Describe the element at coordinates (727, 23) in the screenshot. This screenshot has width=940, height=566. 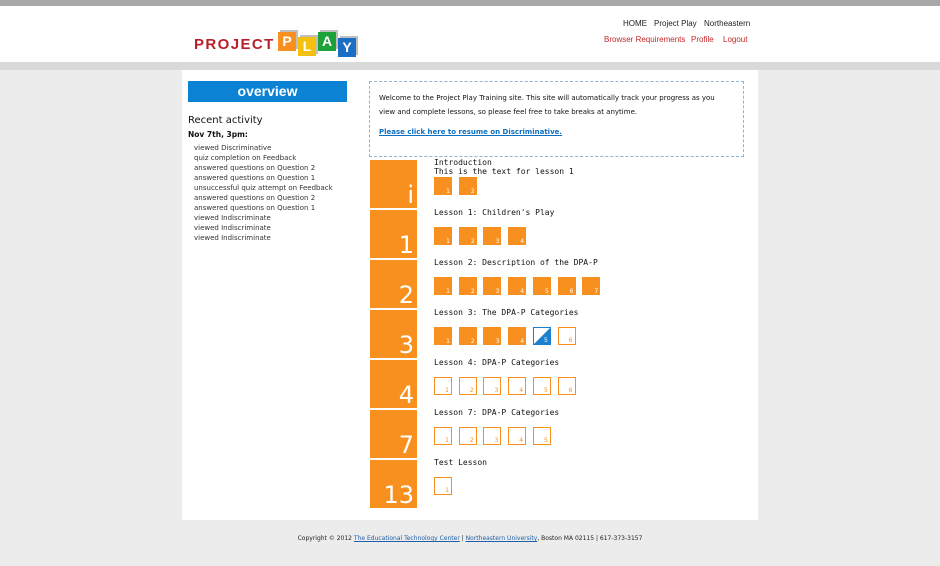
I see `nav-northeastern: Northeastern` at that location.